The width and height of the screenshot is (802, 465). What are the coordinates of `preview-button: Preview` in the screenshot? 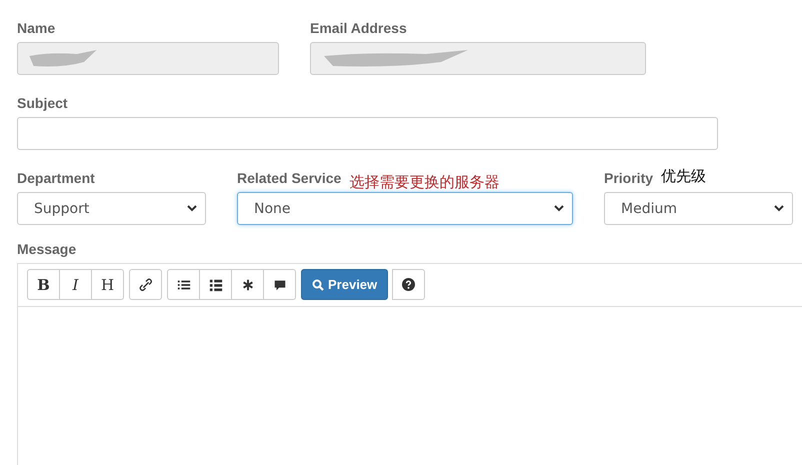 It's located at (344, 284).